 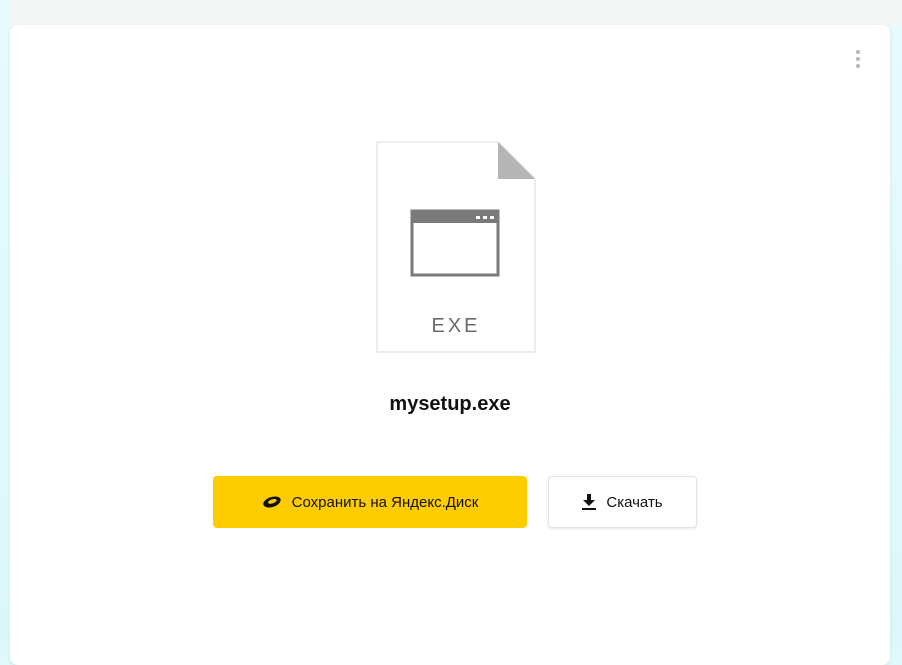 I want to click on save-button-label: Сохранить на Яндекс.Диск, so click(x=385, y=502).